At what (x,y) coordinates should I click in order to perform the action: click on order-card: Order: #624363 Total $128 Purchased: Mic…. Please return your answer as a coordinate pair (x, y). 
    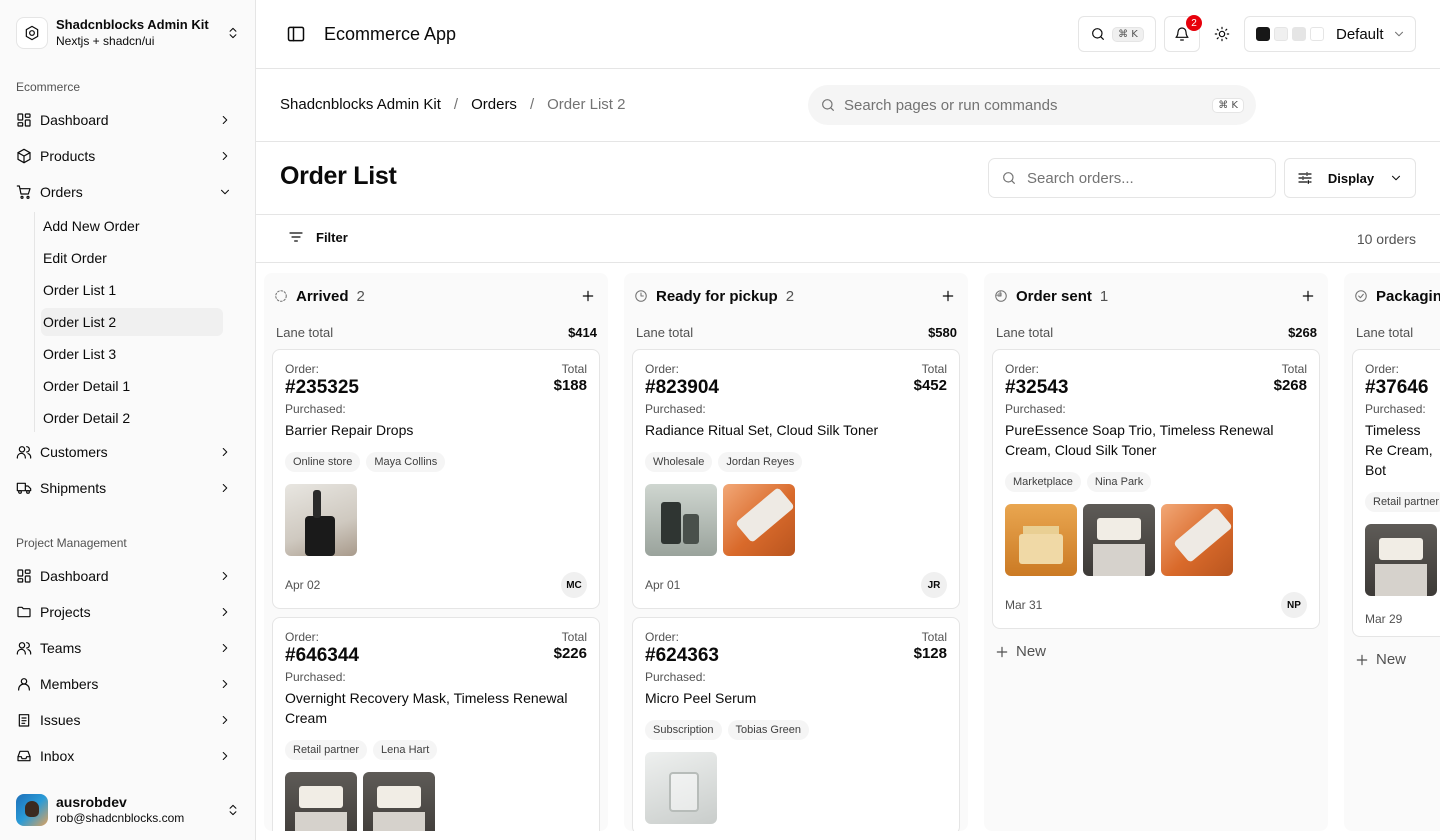
    Looking at the image, I should click on (796, 724).